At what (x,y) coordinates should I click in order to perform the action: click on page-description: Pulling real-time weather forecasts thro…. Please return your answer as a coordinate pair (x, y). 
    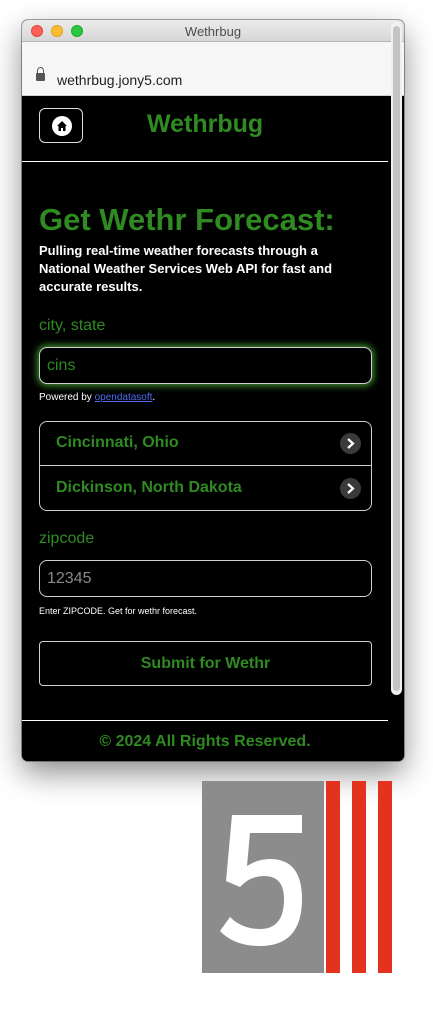
    Looking at the image, I should click on (186, 268).